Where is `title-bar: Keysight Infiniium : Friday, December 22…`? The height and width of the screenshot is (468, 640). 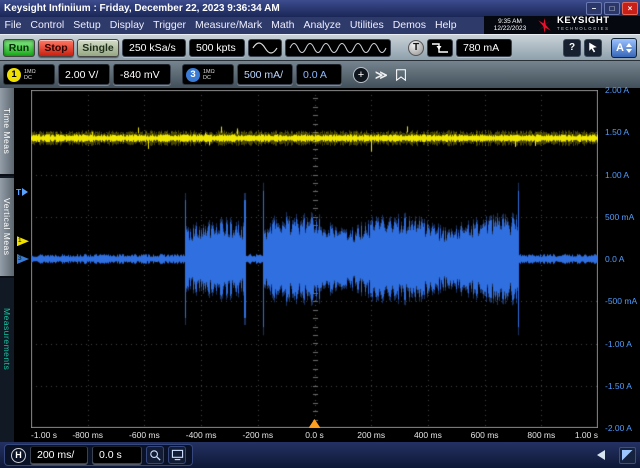
title-bar: Keysight Infiniium : Friday, December 22… is located at coordinates (320, 8).